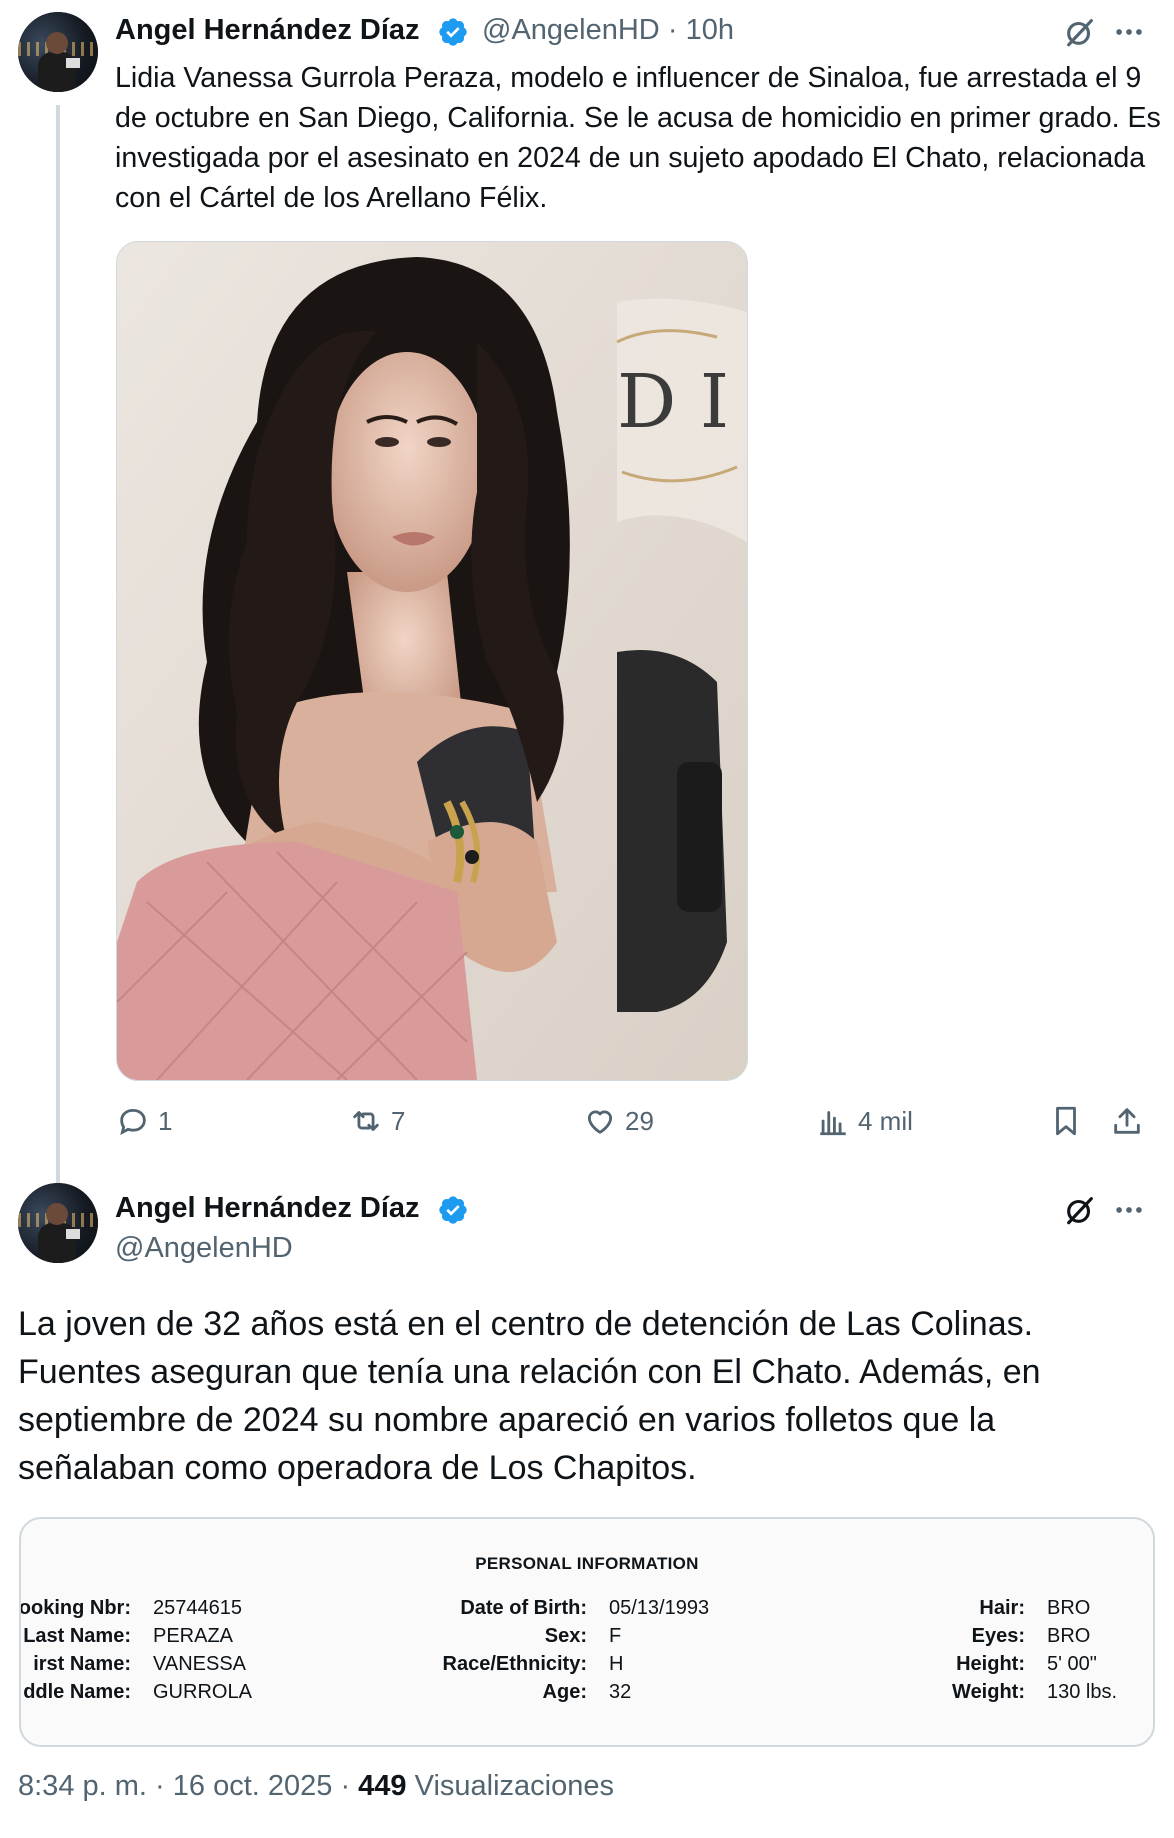  What do you see at coordinates (133, 1122) in the screenshot?
I see `reply-icon` at bounding box center [133, 1122].